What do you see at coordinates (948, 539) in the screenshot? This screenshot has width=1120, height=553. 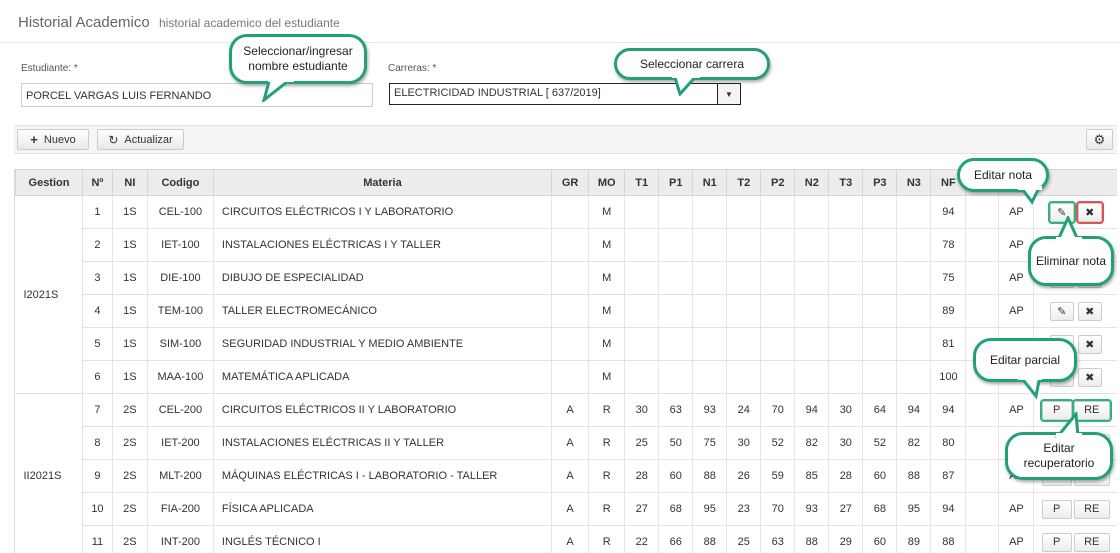 I see `cell-nf: 88` at bounding box center [948, 539].